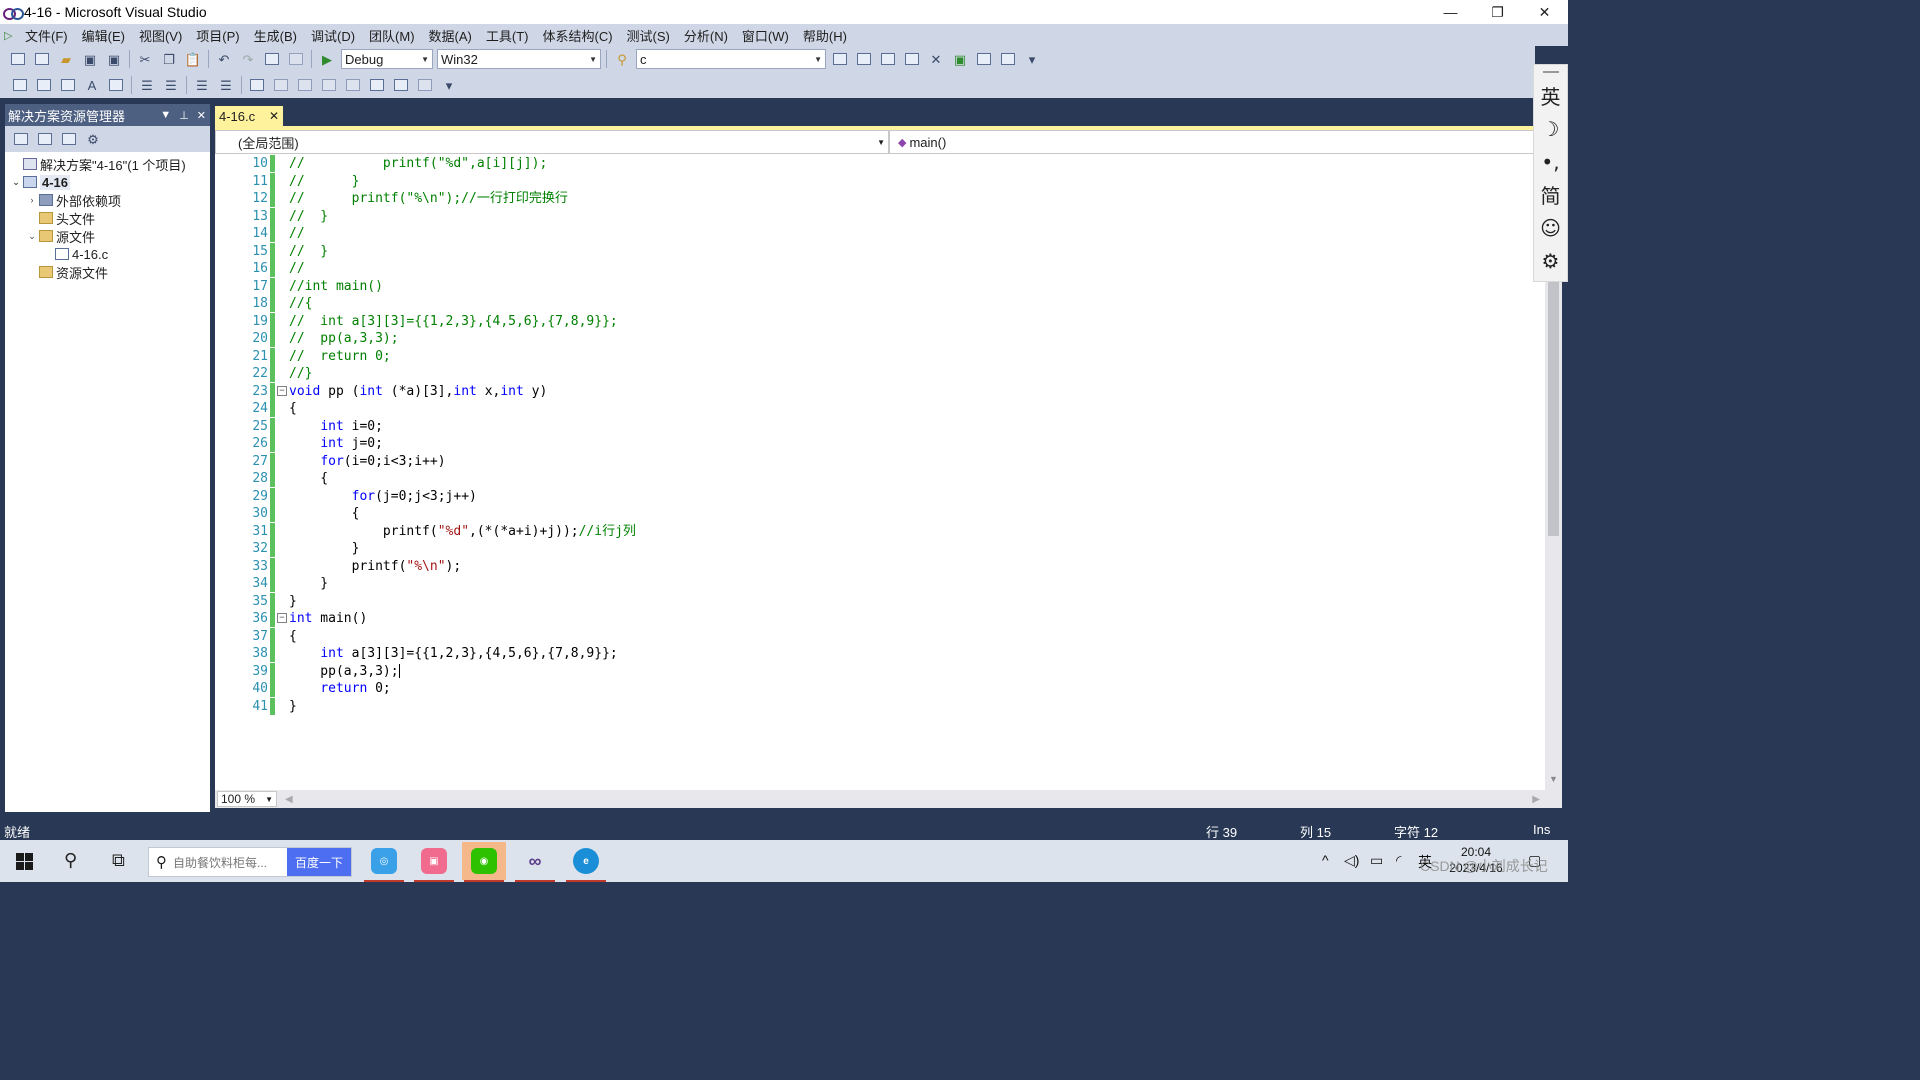  Describe the element at coordinates (184, 115) in the screenshot. I see `pin-icon: ⊥` at that location.